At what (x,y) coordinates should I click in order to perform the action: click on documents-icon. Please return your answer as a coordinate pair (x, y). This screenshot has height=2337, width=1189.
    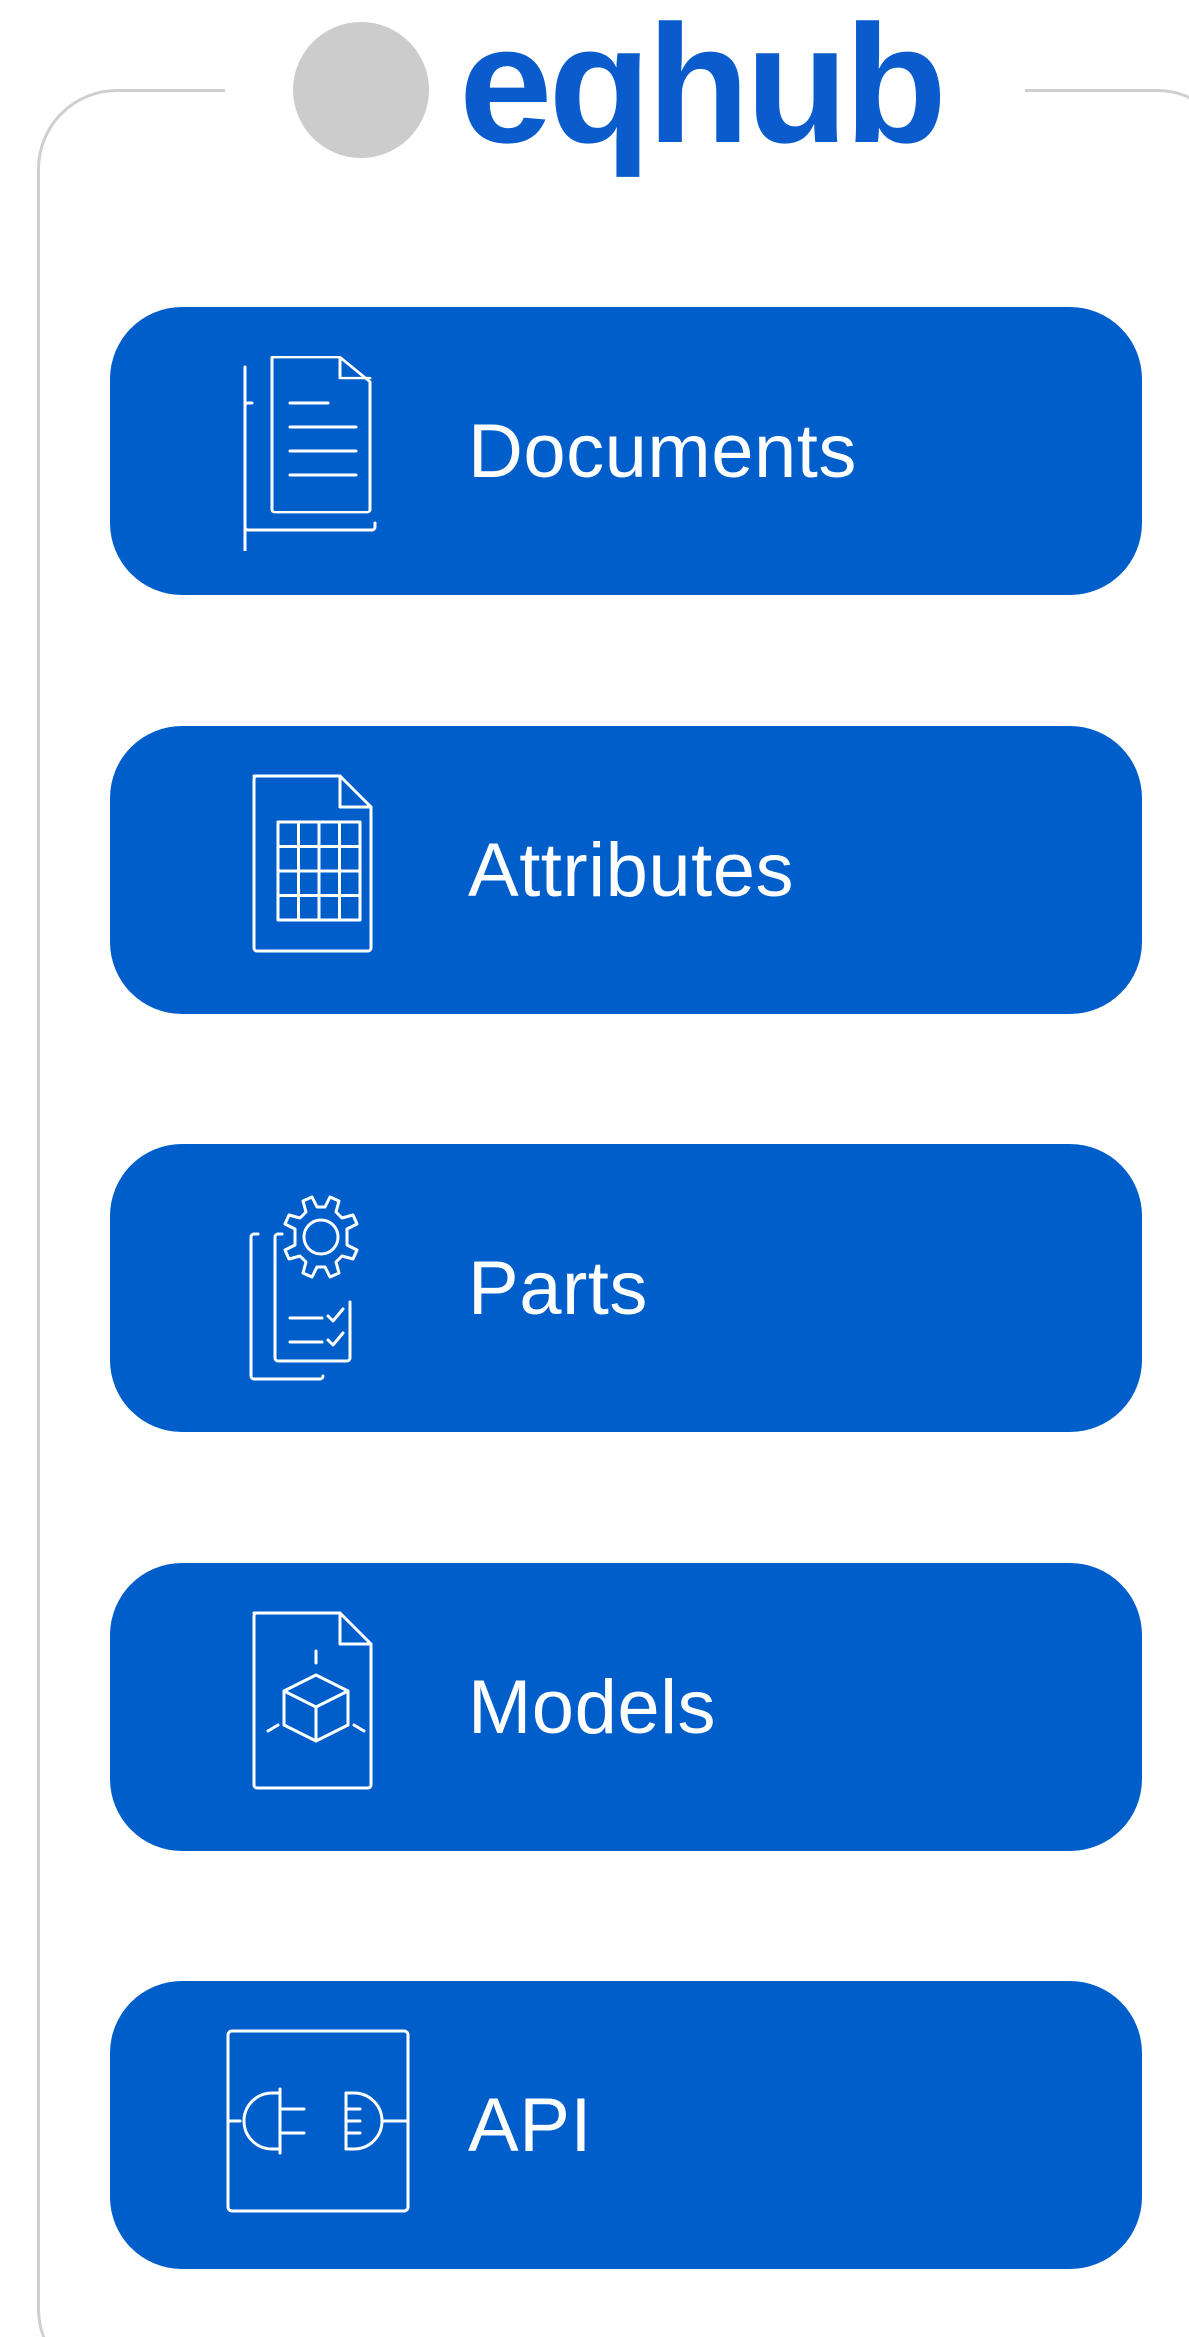
    Looking at the image, I should click on (310, 453).